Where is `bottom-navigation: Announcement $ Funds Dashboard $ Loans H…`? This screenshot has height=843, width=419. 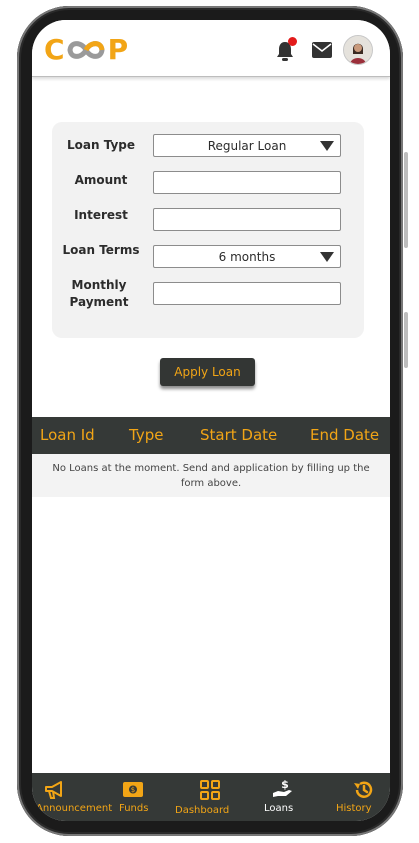 bottom-navigation: Announcement $ Funds Dashboard $ Loans H… is located at coordinates (211, 797).